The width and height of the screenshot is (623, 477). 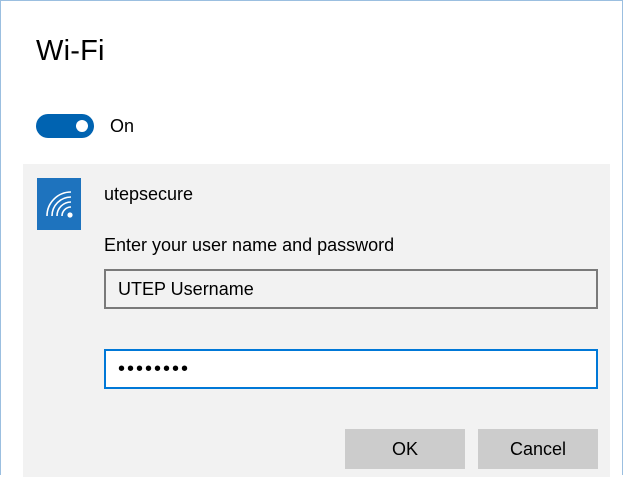 I want to click on password-field, so click(x=351, y=369).